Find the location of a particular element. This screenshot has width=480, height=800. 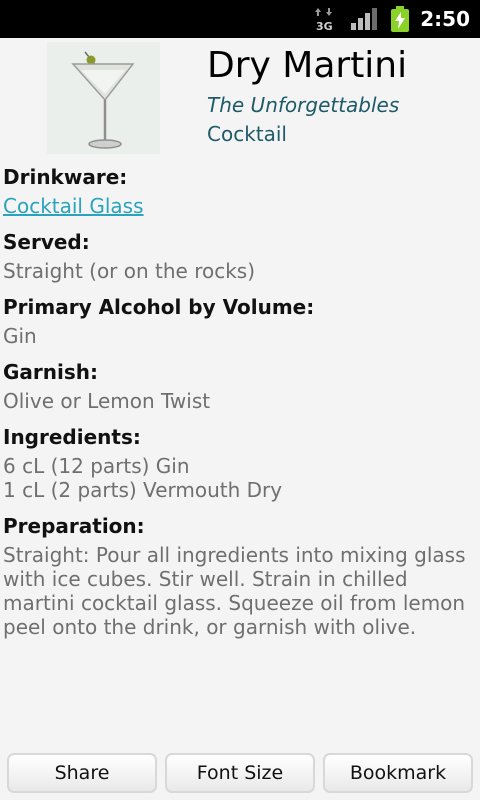

preparation-label: Preparation: is located at coordinates (74, 526).